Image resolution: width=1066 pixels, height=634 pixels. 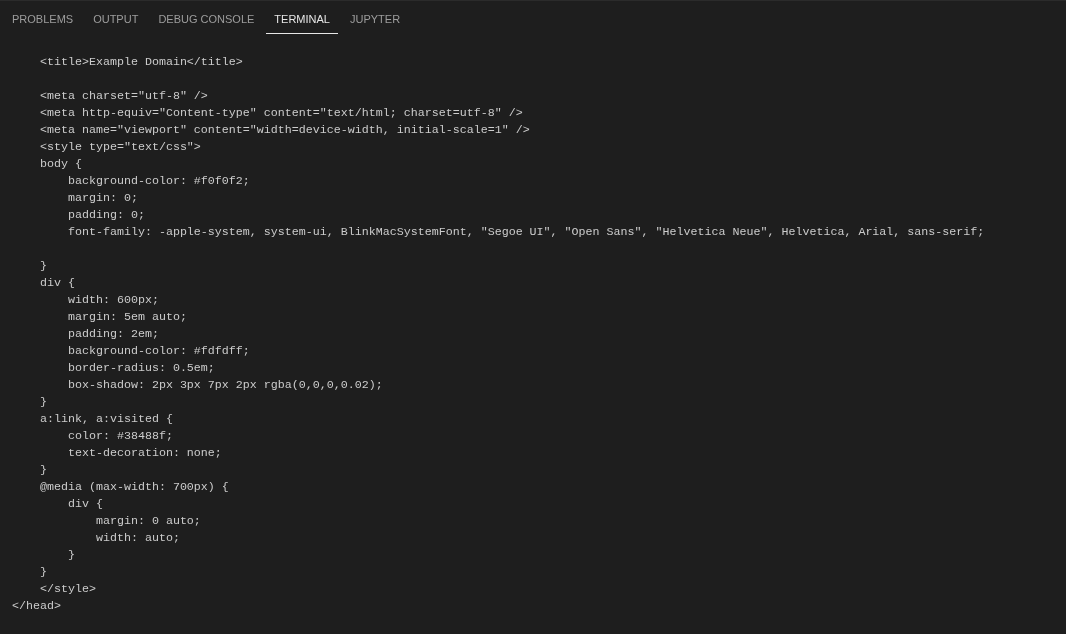 I want to click on panel-tab: TERMINAL, so click(x=302, y=20).